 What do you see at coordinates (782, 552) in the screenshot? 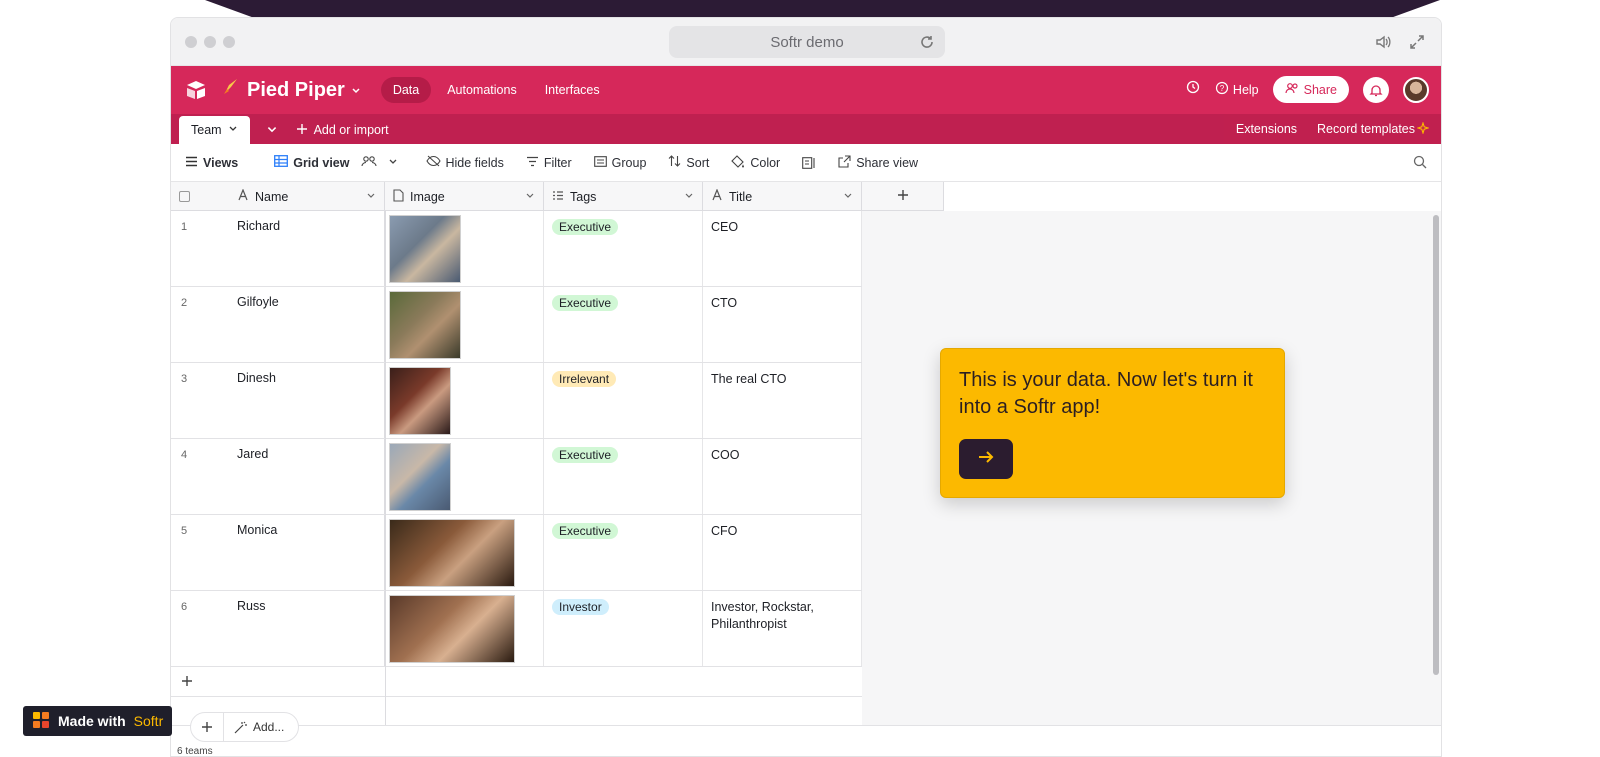
I see `cell-title: CFO` at bounding box center [782, 552].